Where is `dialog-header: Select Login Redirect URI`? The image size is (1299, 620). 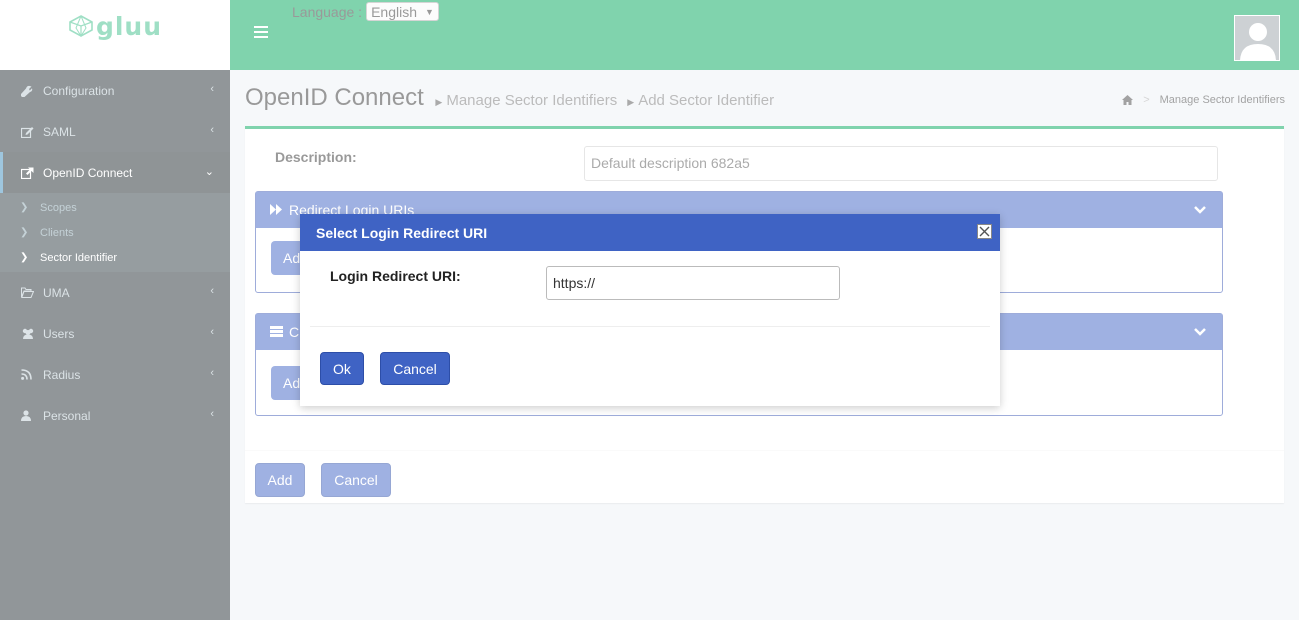
dialog-header: Select Login Redirect URI is located at coordinates (650, 232).